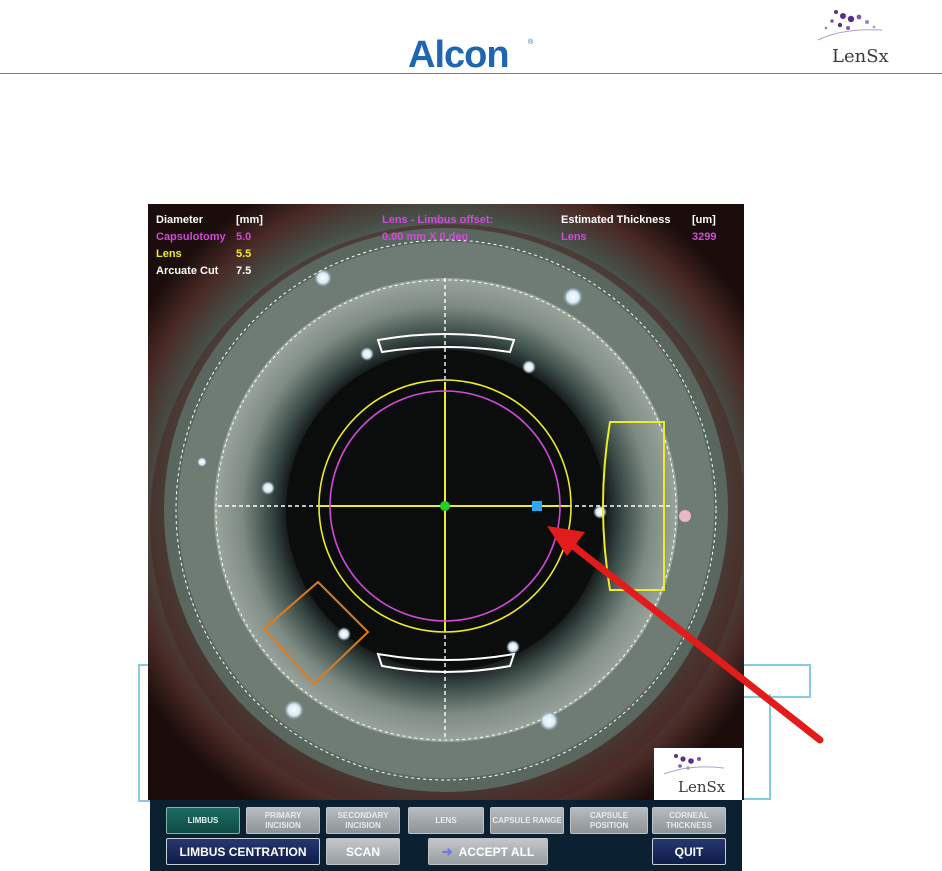  Describe the element at coordinates (689, 851) in the screenshot. I see `quit-button: QUIT` at that location.